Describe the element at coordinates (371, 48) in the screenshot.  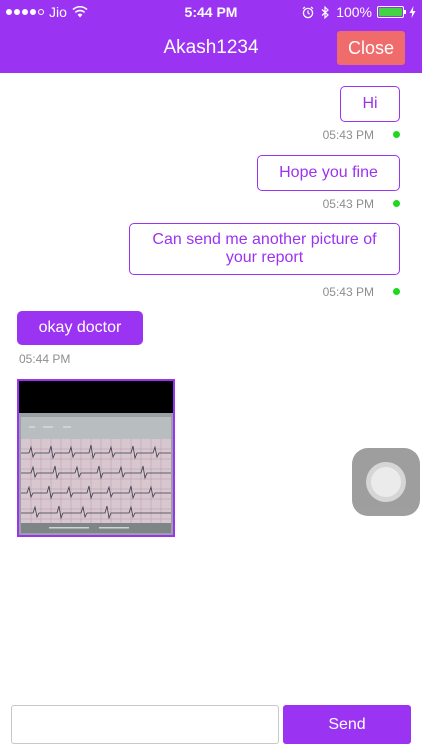
I see `close-button: Close` at that location.